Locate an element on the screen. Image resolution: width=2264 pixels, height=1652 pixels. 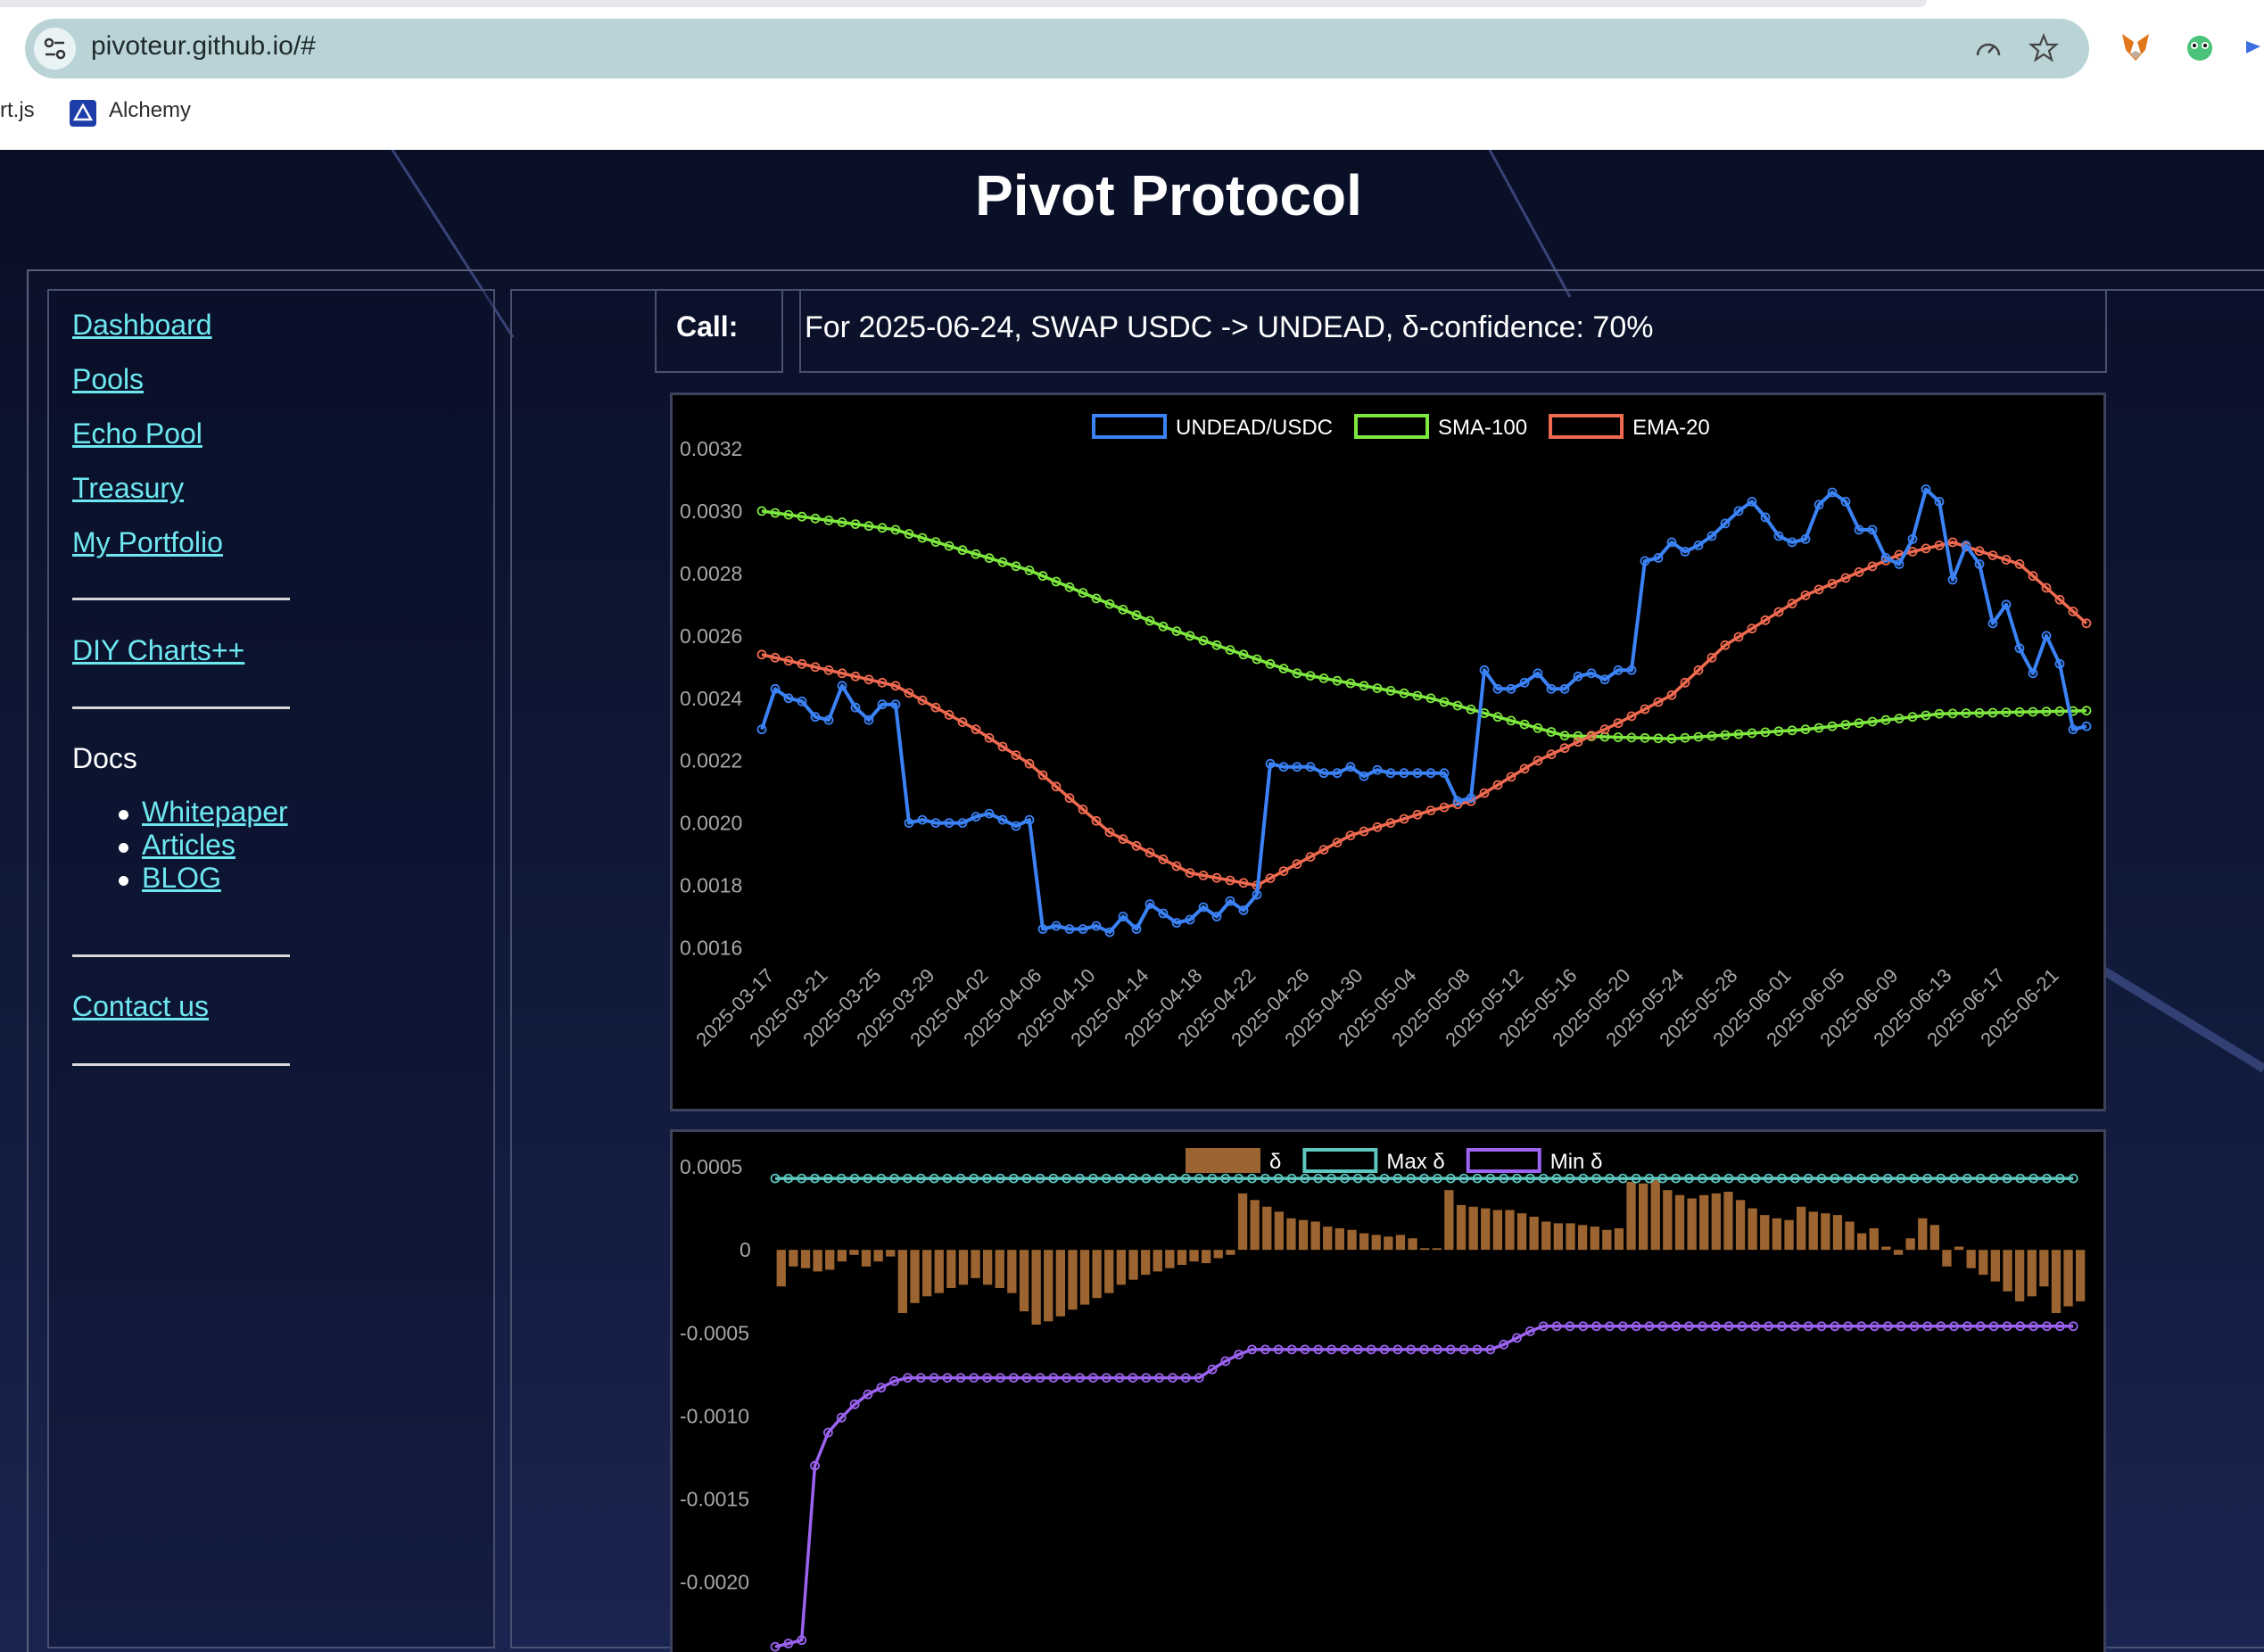
nav-contact-us: Contact us is located at coordinates (140, 1006).